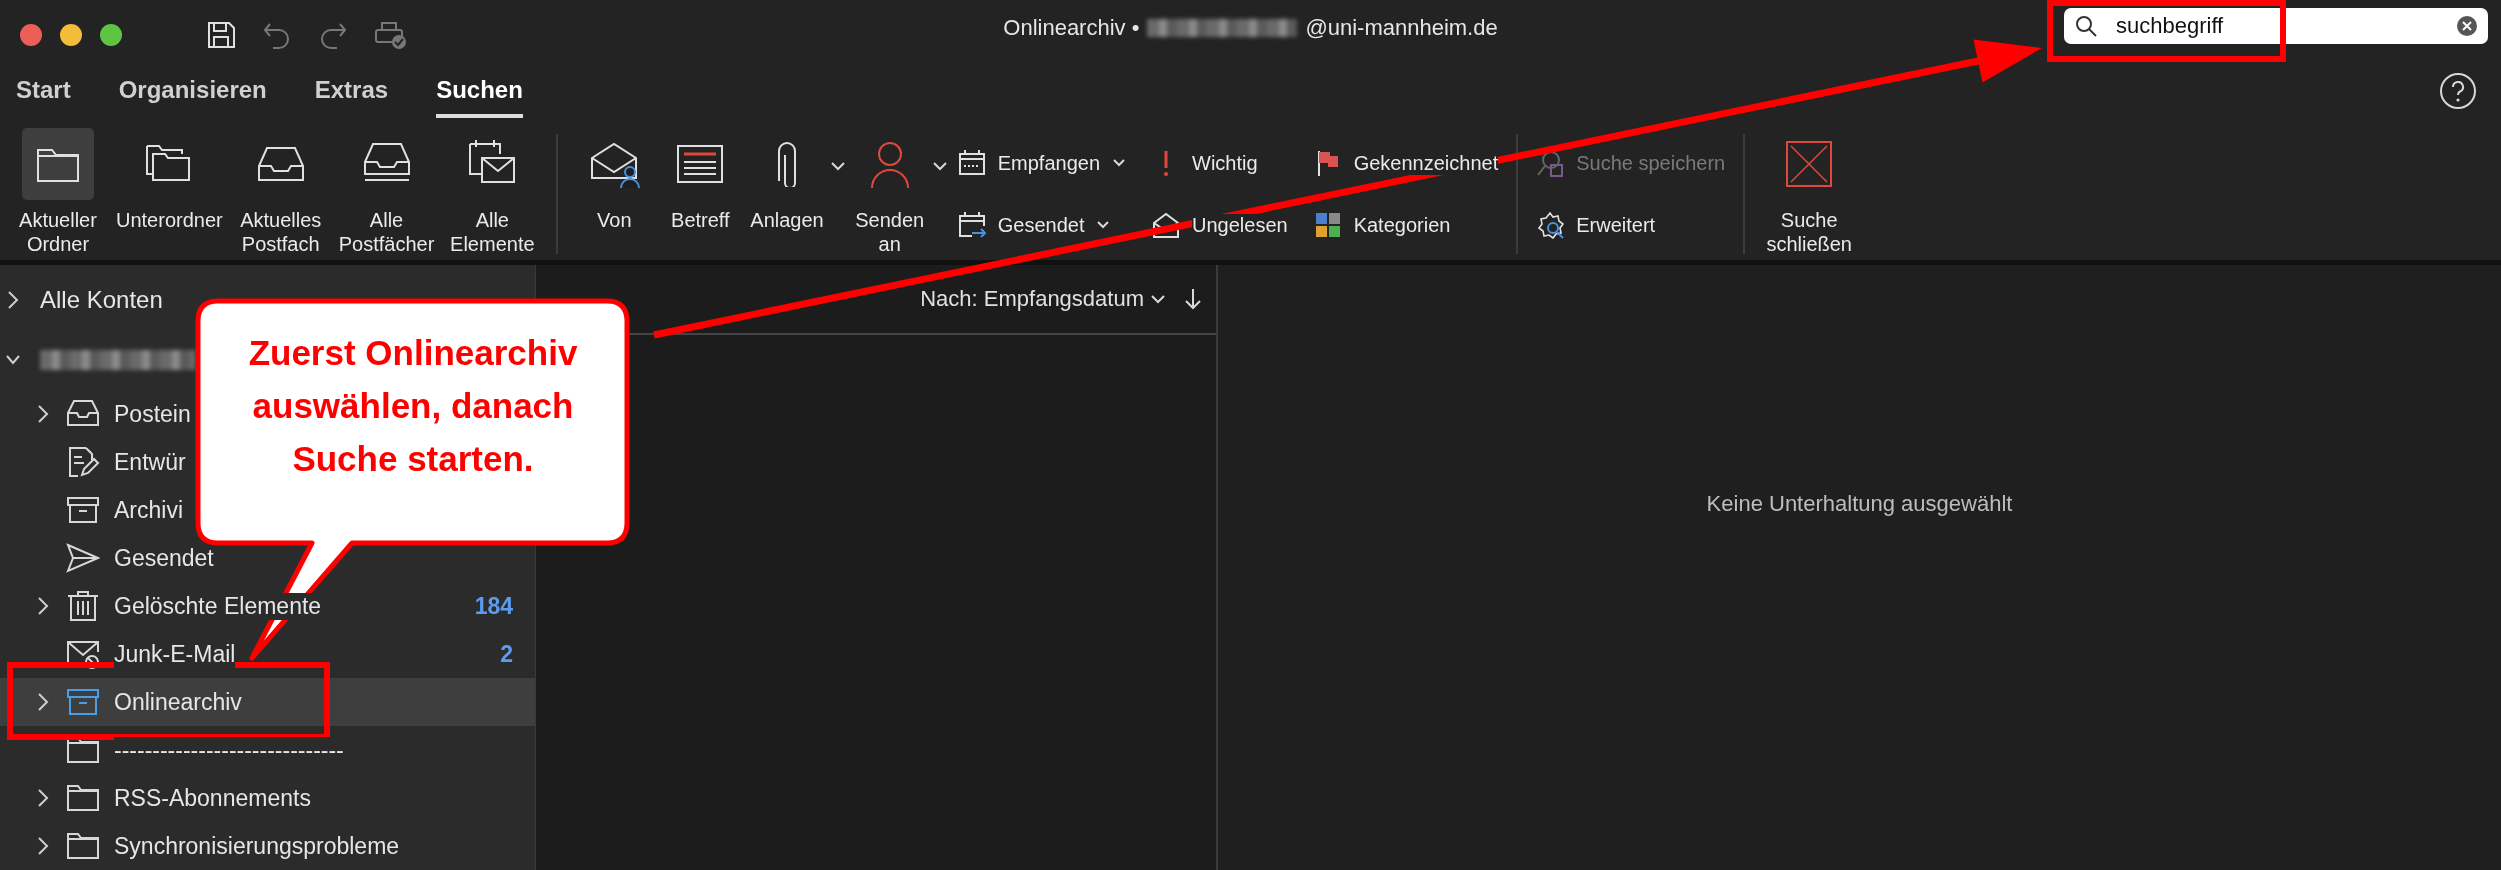 The height and width of the screenshot is (870, 2501). Describe the element at coordinates (1859, 503) in the screenshot. I see `empty-message: Keine Unterhaltung ausgewählt` at that location.